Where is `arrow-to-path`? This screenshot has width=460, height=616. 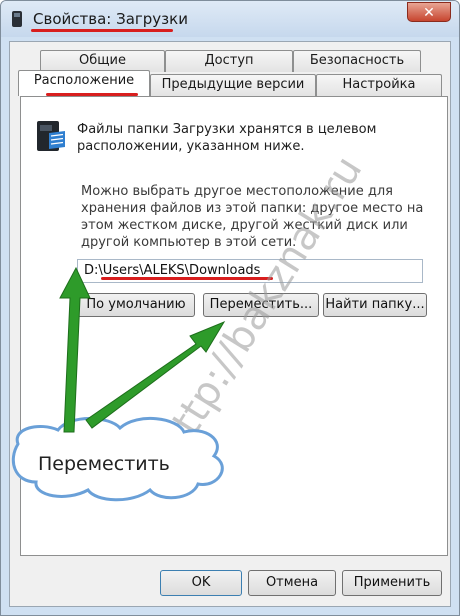 arrow-to-path is located at coordinates (75, 349).